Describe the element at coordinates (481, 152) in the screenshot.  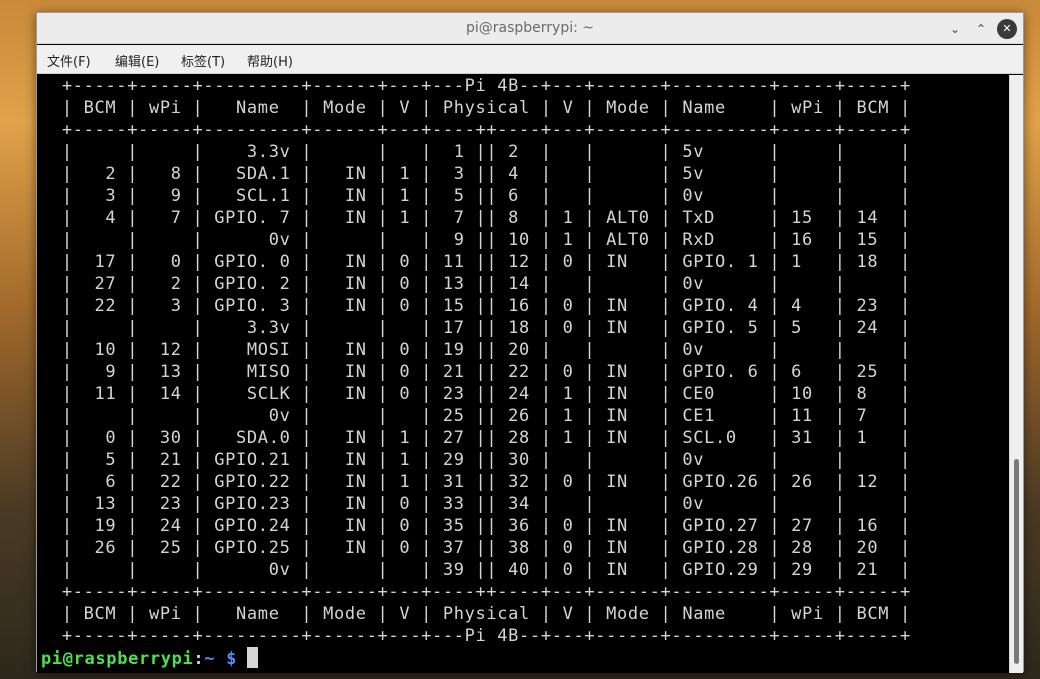
I see `terminal-line: | | | 3.3v | | | 1 || 2 | | | 5v | | |` at that location.